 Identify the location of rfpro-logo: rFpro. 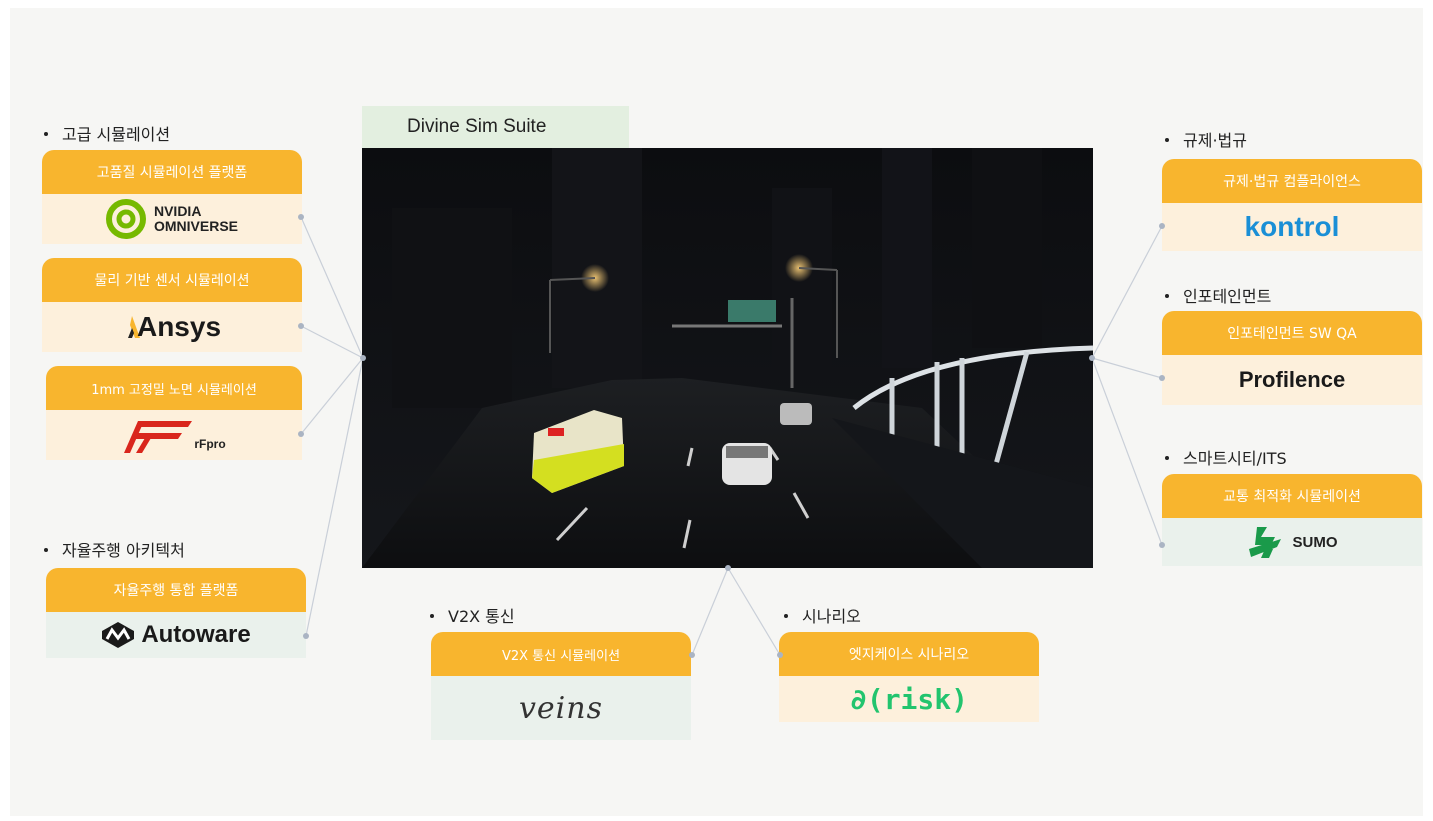
(174, 435).